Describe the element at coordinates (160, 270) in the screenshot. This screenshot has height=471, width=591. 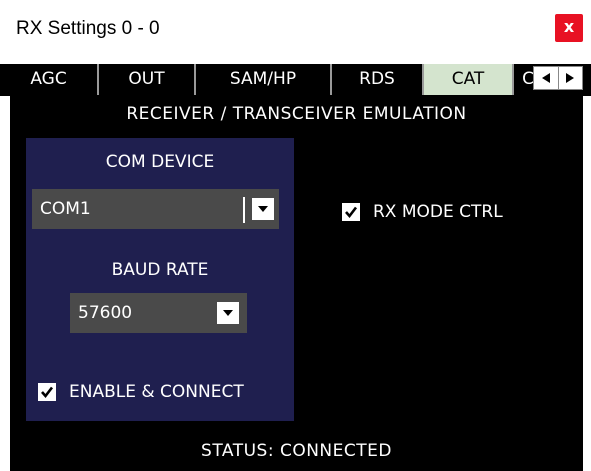
I see `baud-rate-label: BAUD RATE` at that location.